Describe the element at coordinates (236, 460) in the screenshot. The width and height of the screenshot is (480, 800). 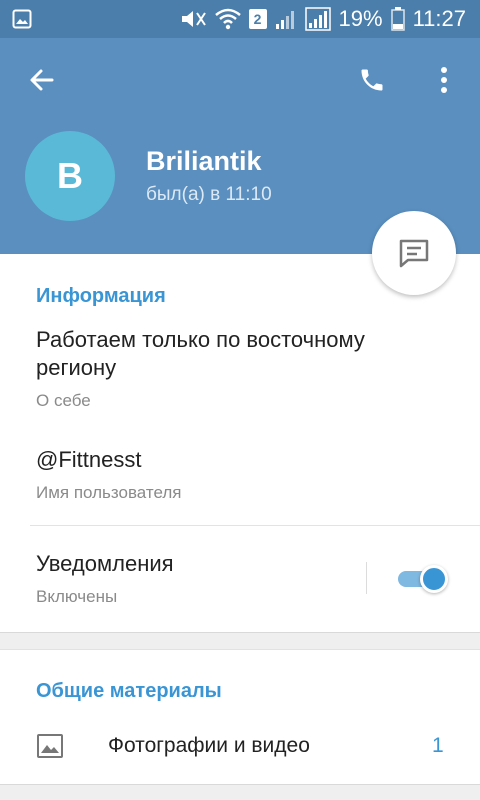
I see `username-text: @Fittnesst` at that location.